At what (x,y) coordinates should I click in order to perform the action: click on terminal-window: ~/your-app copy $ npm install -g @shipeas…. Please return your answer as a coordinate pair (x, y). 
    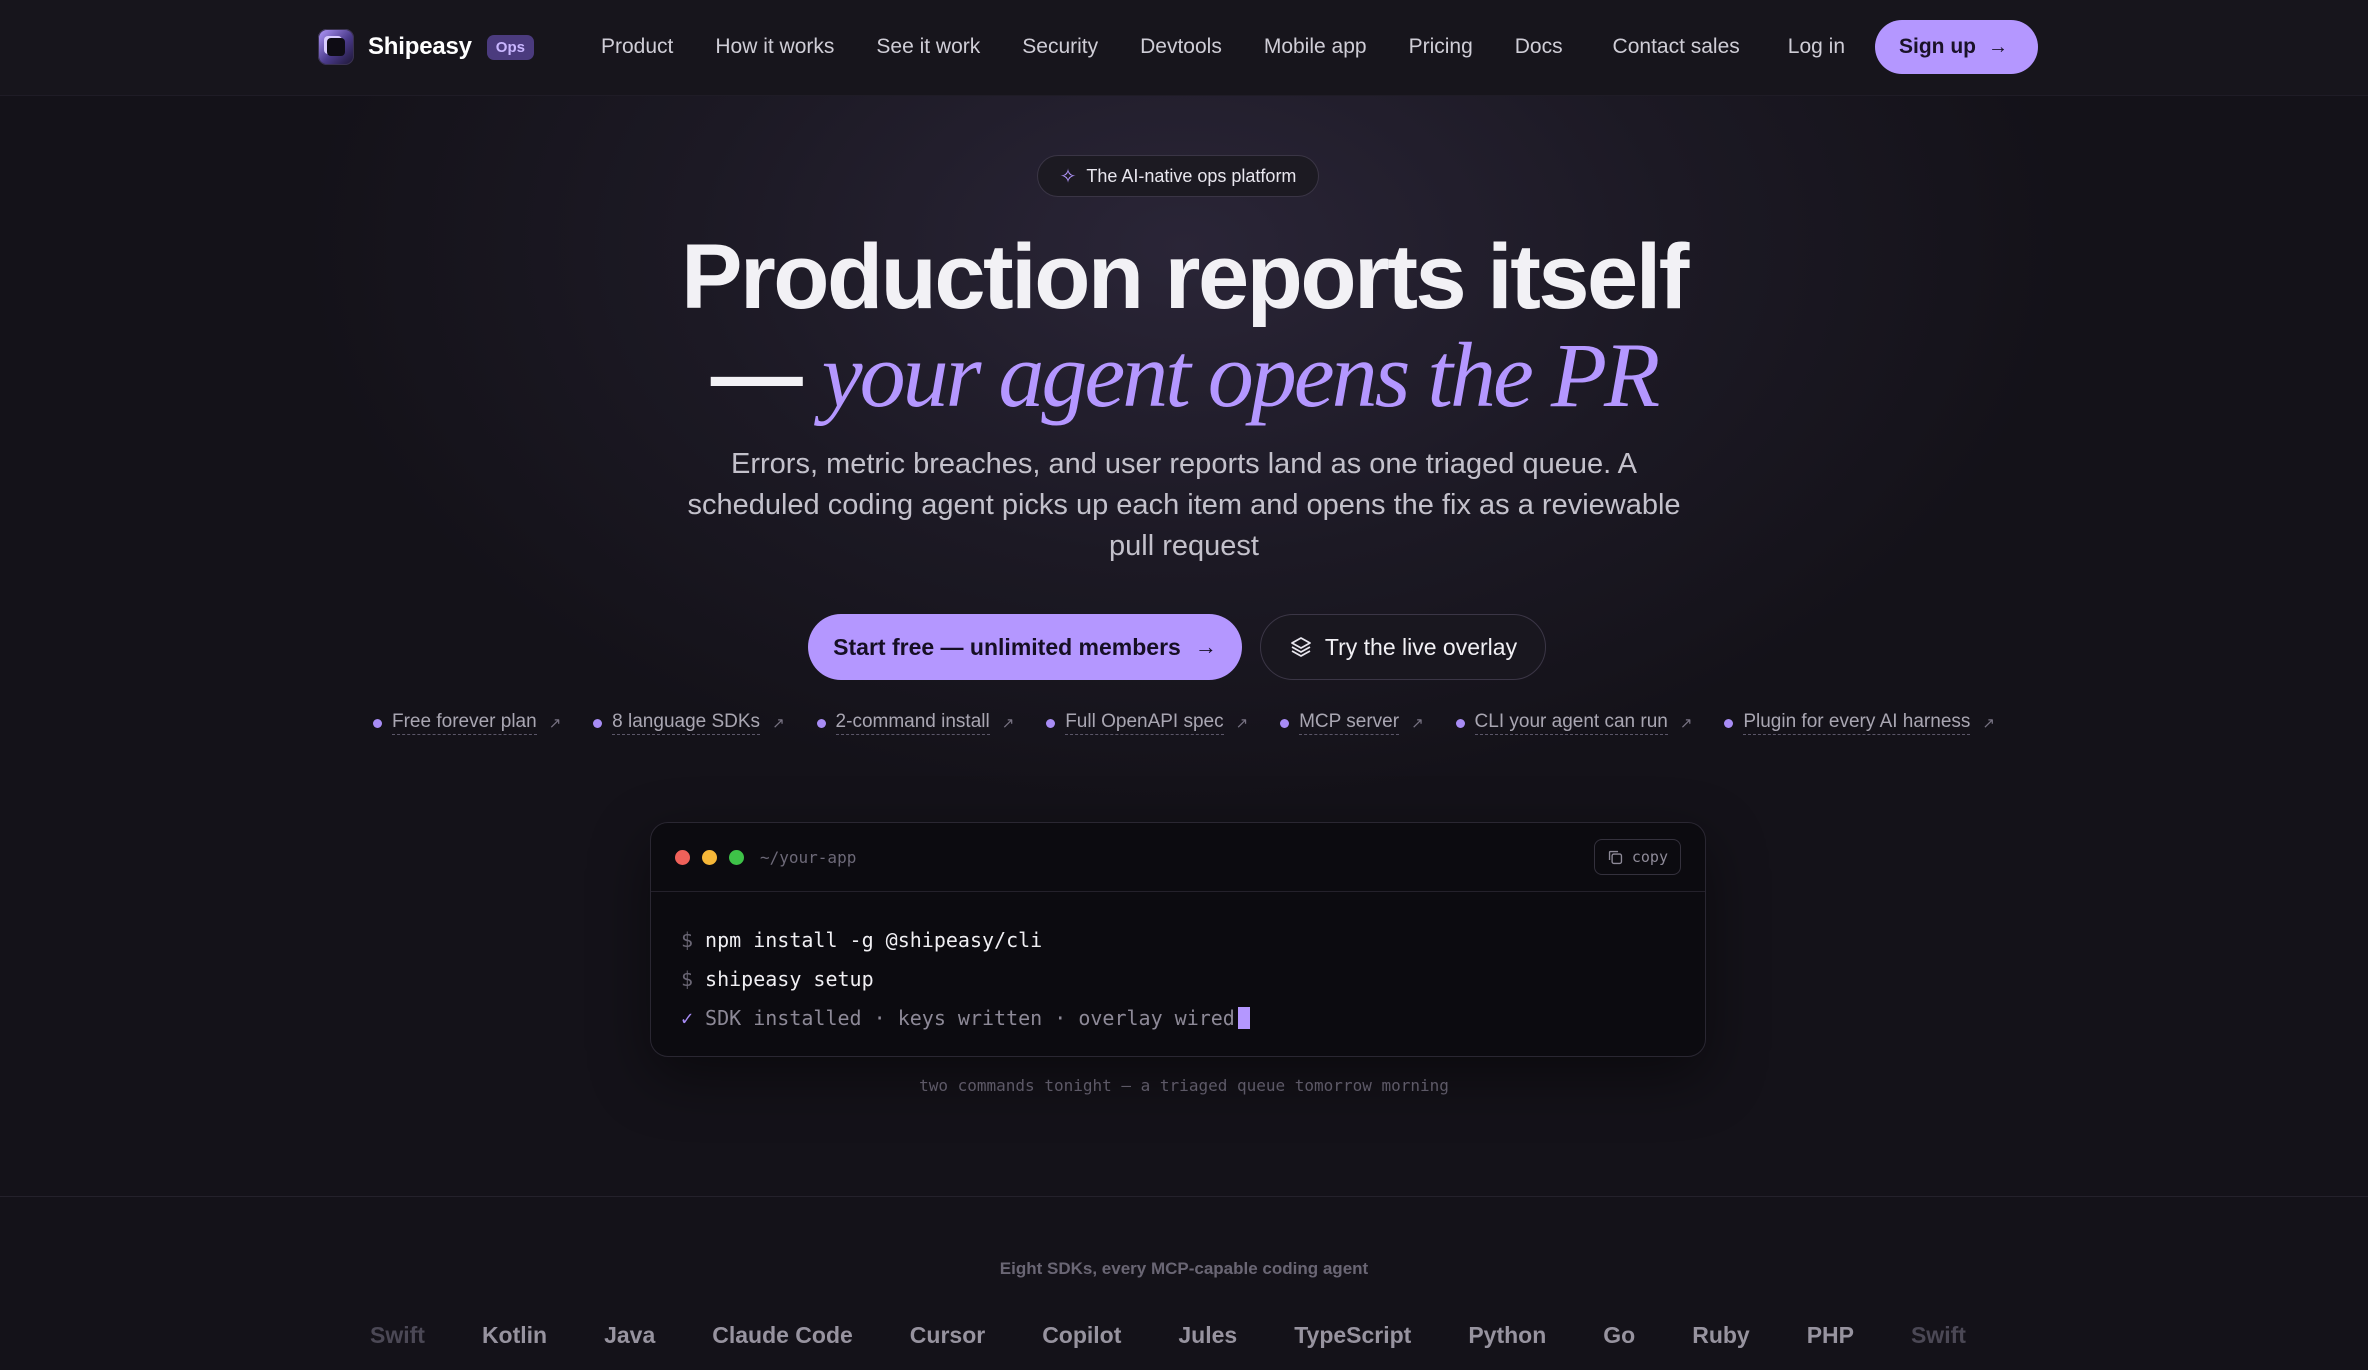
    Looking at the image, I should click on (1178, 939).